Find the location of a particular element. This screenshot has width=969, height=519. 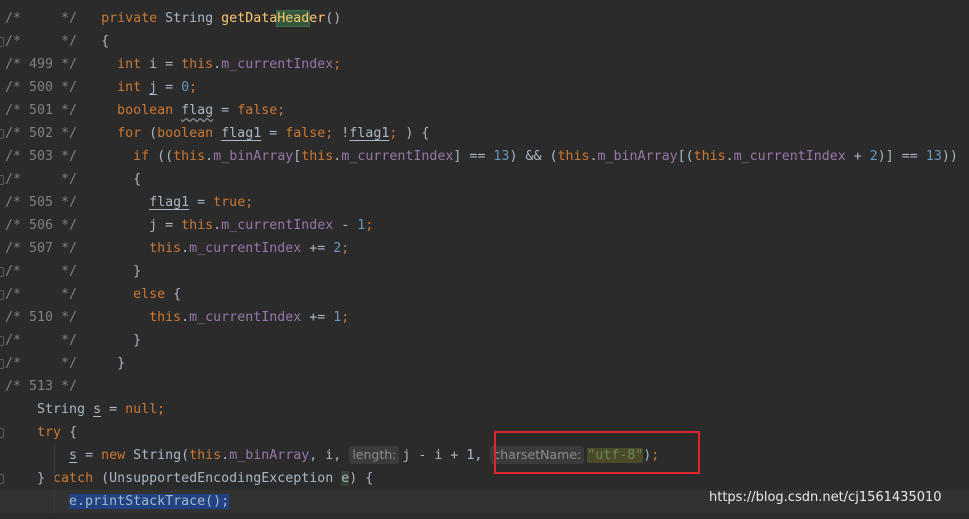

code-text: + is located at coordinates (857, 156).